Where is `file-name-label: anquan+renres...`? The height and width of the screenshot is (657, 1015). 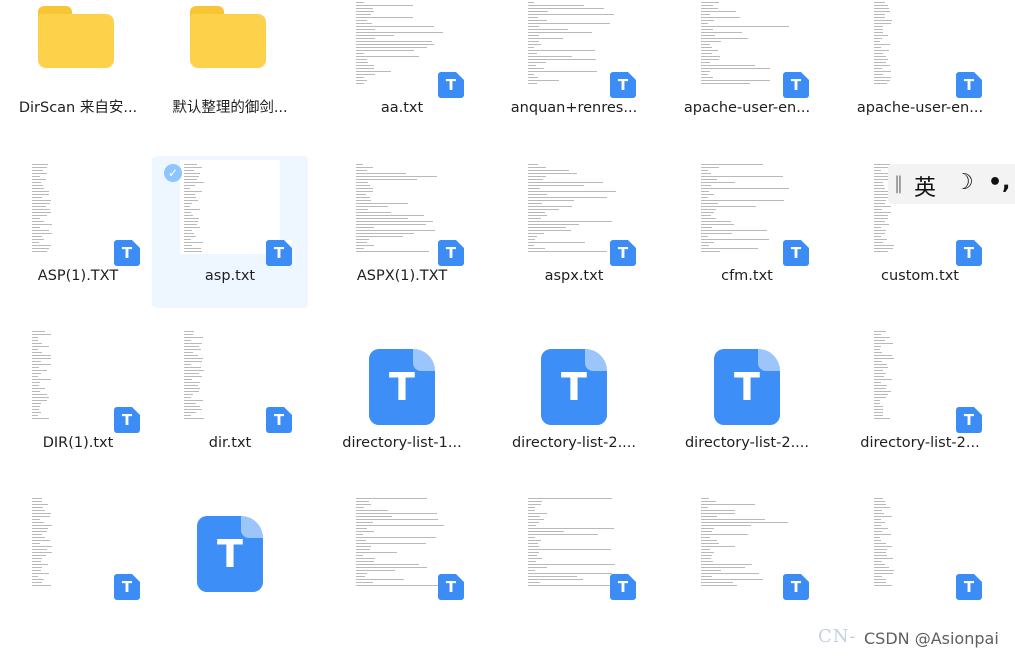 file-name-label: anquan+renres... is located at coordinates (574, 108).